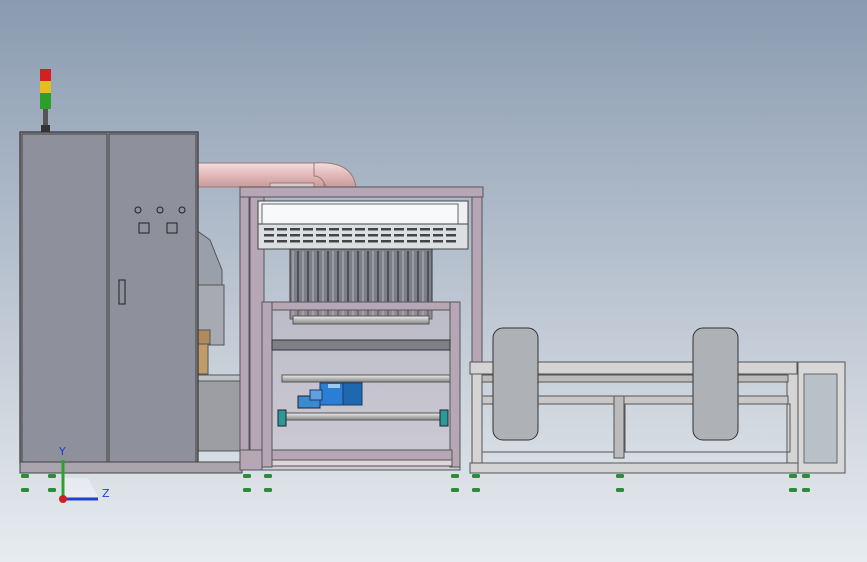 The width and height of the screenshot is (867, 562). Describe the element at coordinates (363, 225) in the screenshot. I see `spray-hood` at that location.